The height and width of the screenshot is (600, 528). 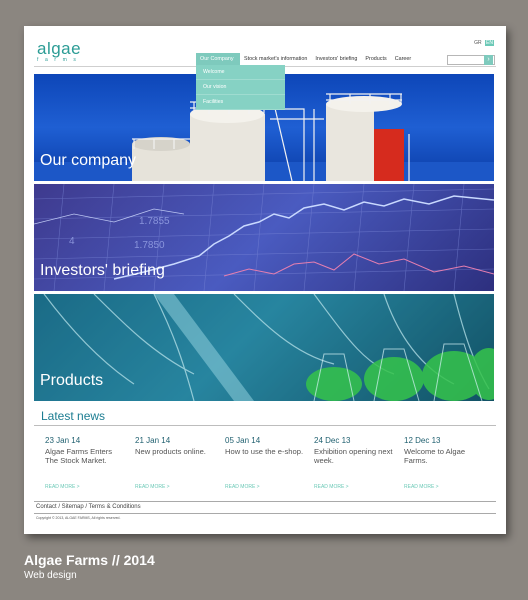 I want to click on news-text: New products online., so click(x=170, y=451).